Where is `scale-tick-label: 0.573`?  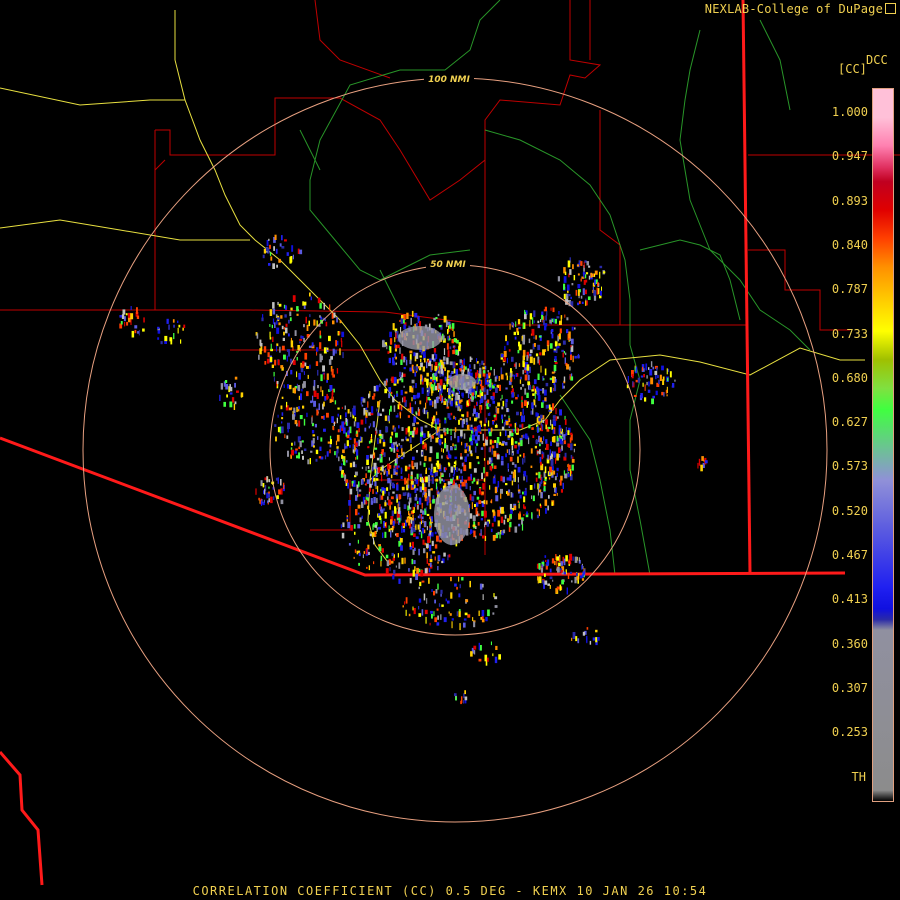
scale-tick-label: 0.573 is located at coordinates (849, 466).